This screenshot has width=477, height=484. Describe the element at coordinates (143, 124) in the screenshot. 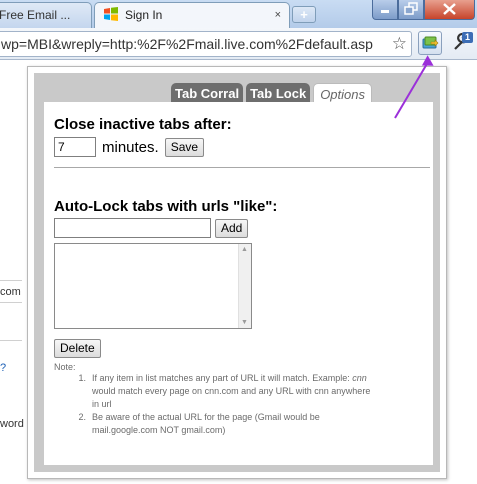

I see `close-inactive-heading: Close inactive tabs after:` at that location.